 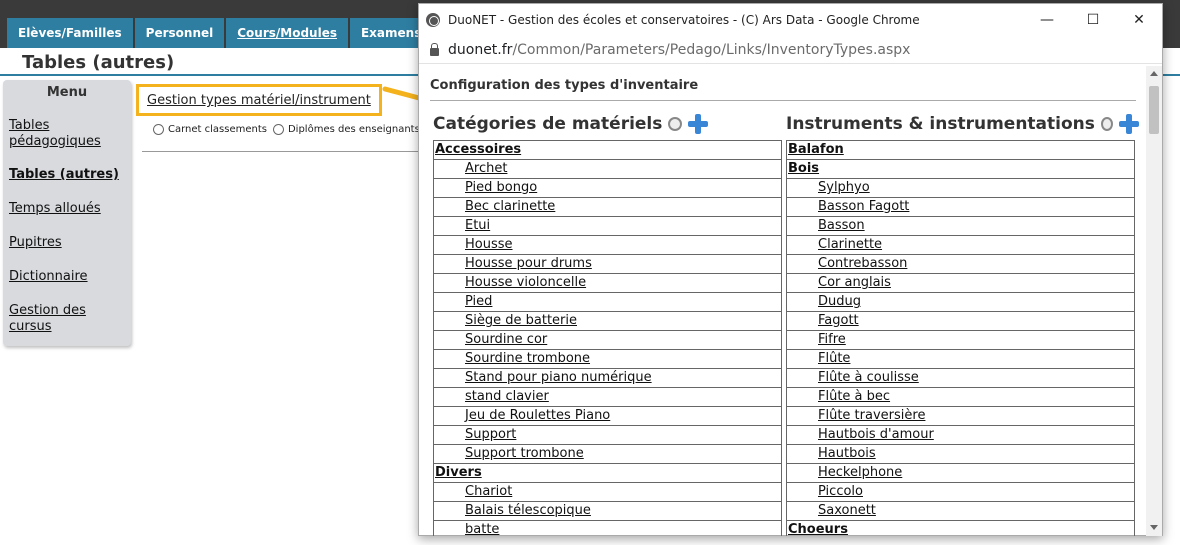 I want to click on list-item: Contrebasson, so click(x=960, y=264).